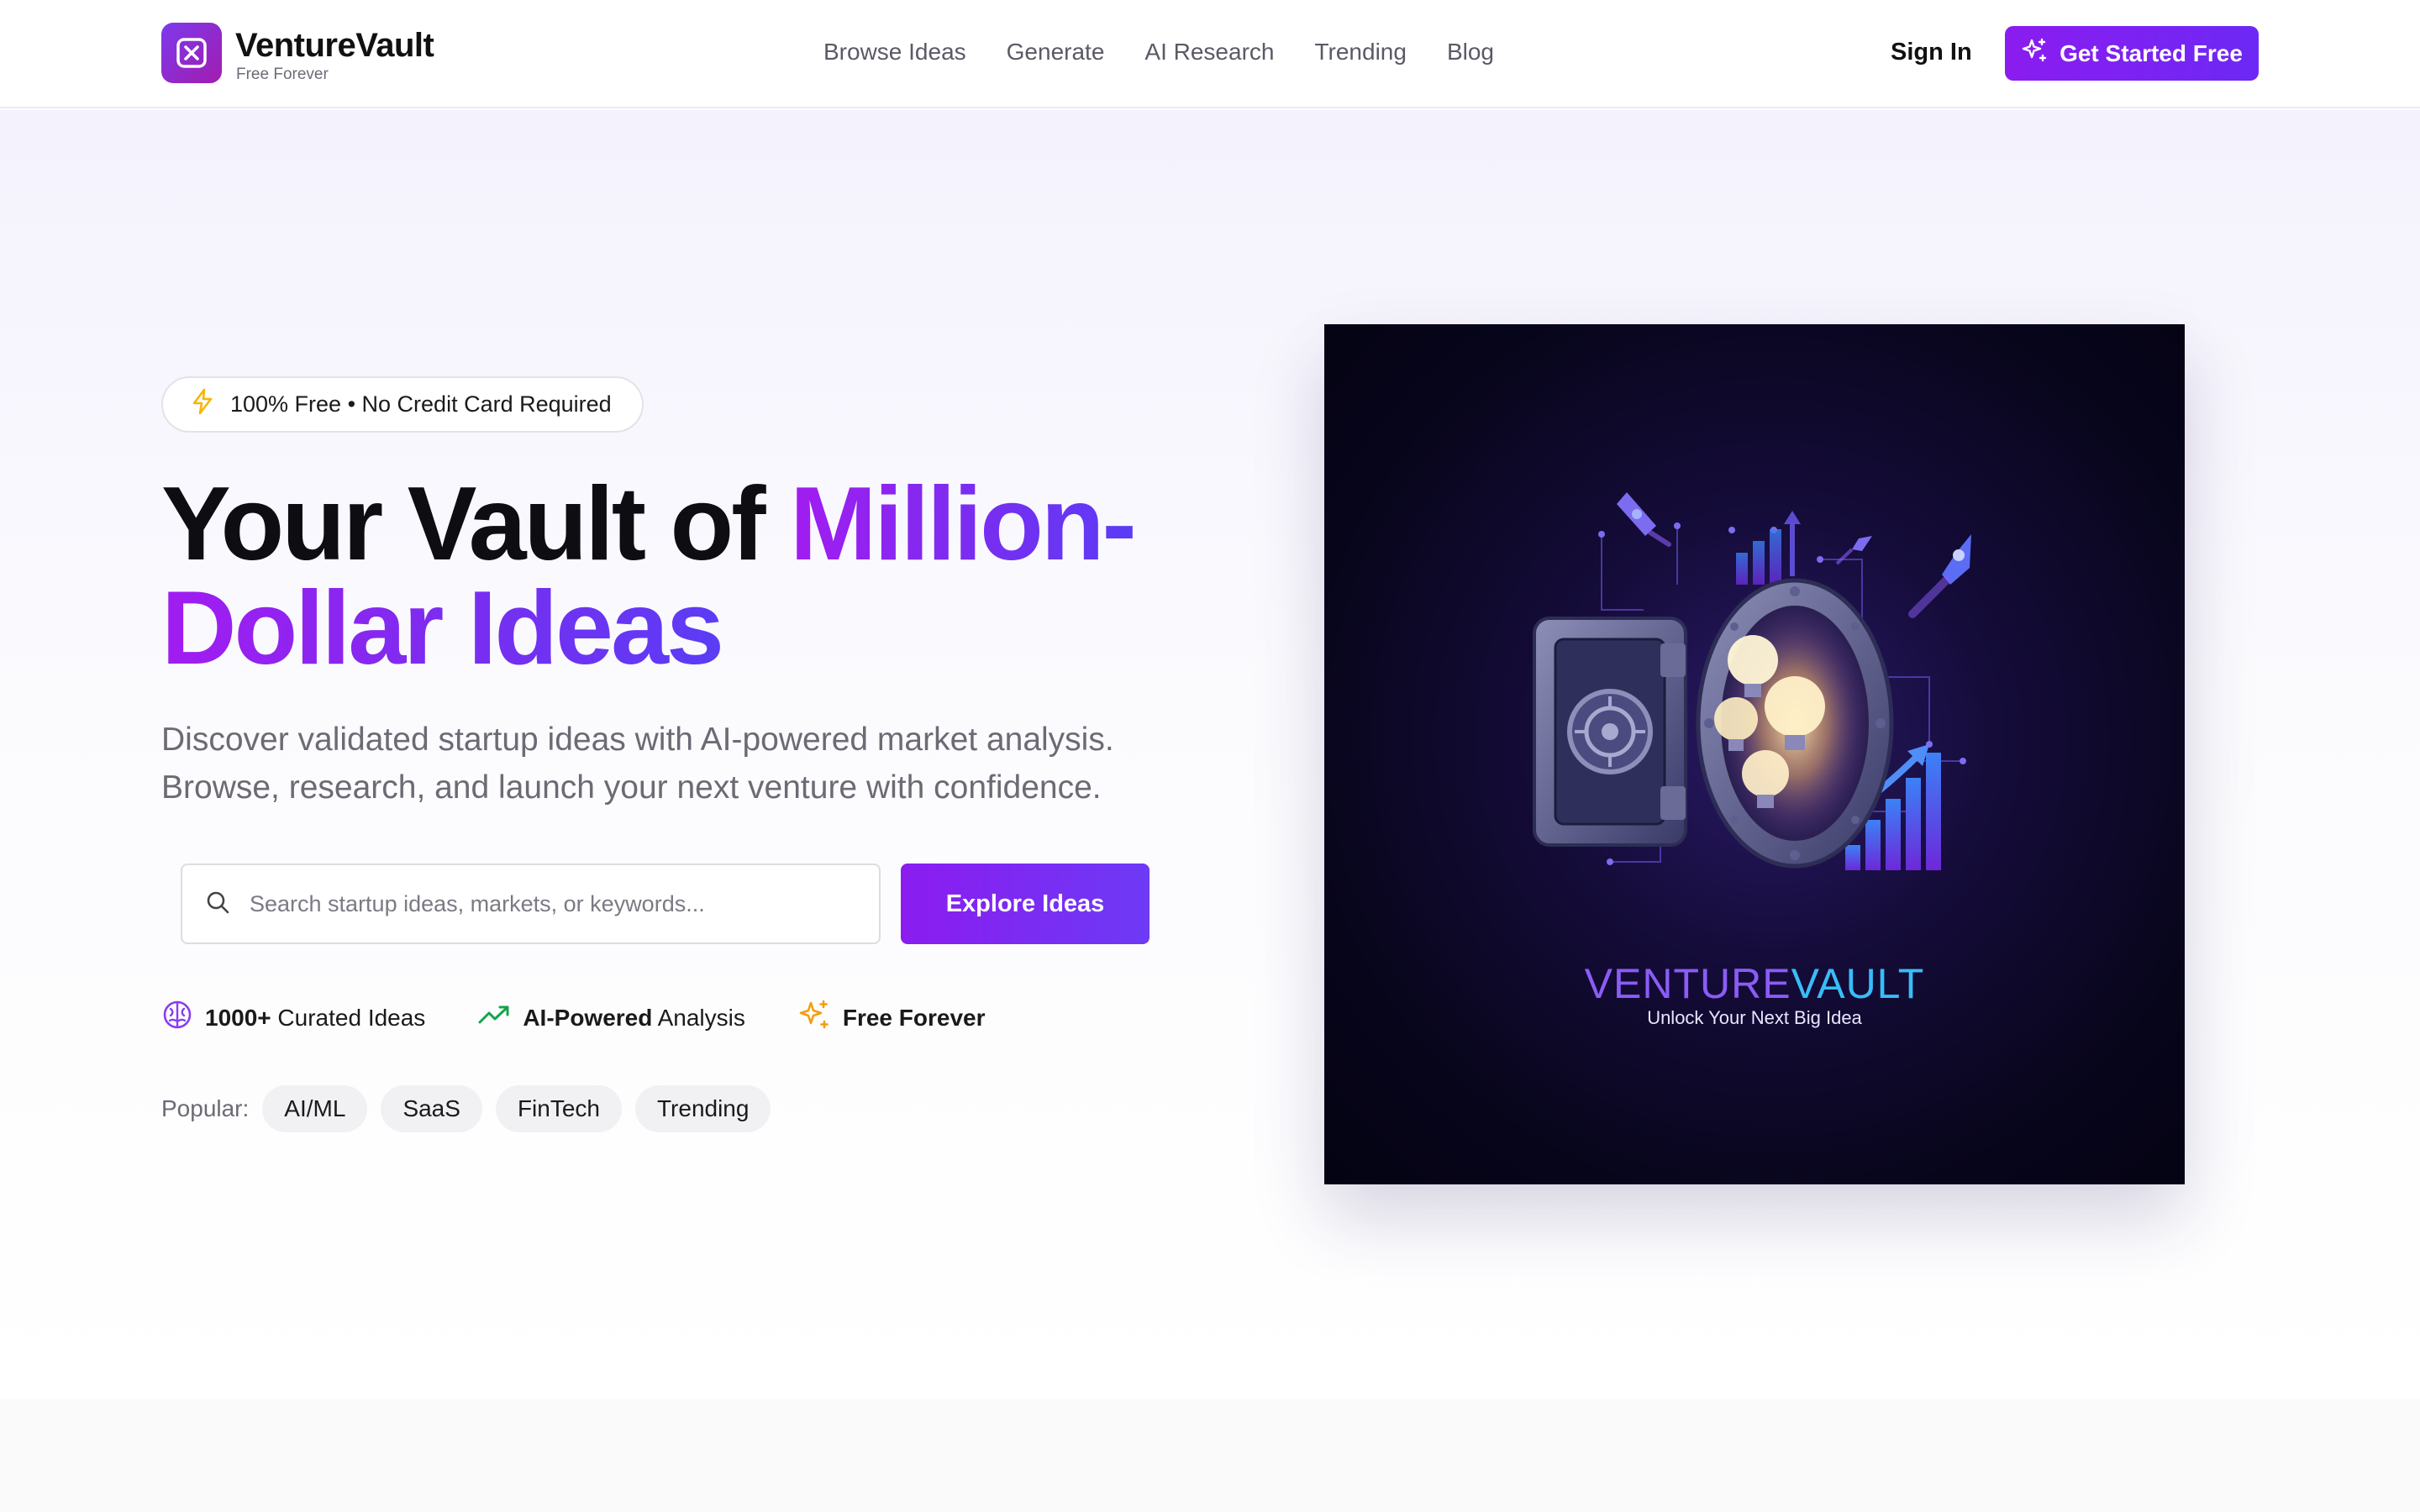 The height and width of the screenshot is (1512, 2420). Describe the element at coordinates (421, 404) in the screenshot. I see `free-badge-text: 100% Free • No Credit Card Required` at that location.